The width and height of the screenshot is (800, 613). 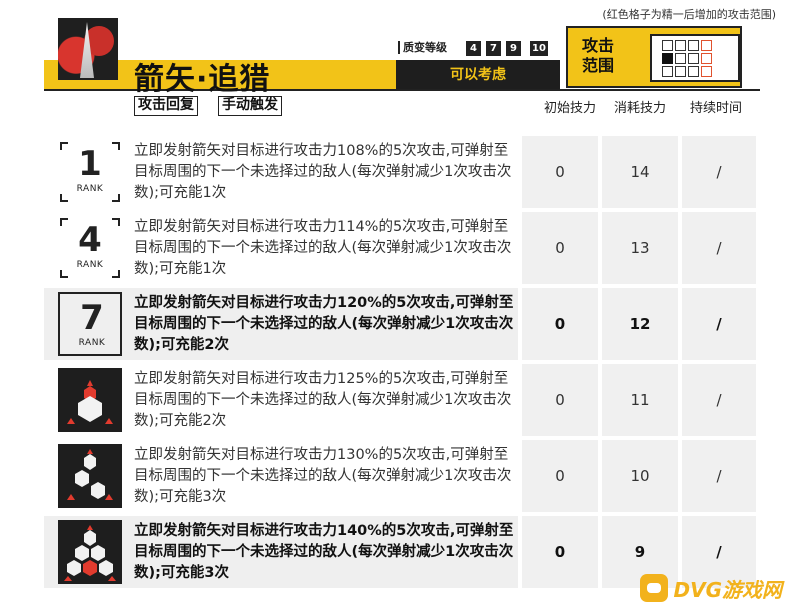 What do you see at coordinates (250, 106) in the screenshot?
I see `skill-tag: 手动触发` at bounding box center [250, 106].